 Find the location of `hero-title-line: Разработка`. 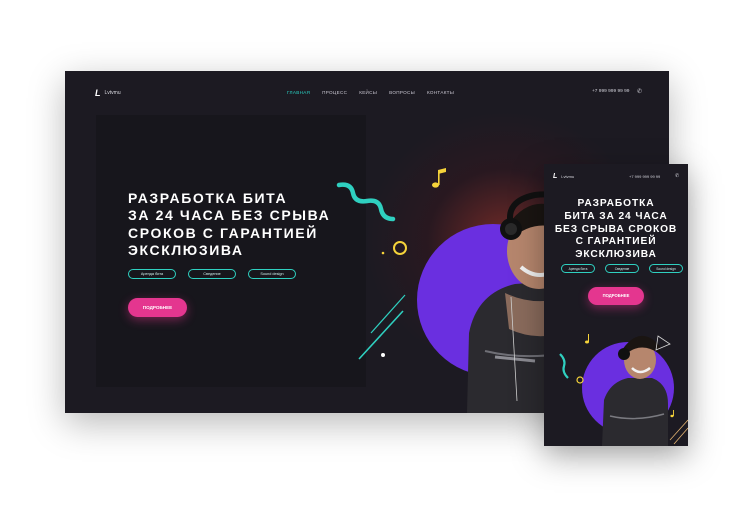

hero-title-line: Разработка is located at coordinates (616, 203).